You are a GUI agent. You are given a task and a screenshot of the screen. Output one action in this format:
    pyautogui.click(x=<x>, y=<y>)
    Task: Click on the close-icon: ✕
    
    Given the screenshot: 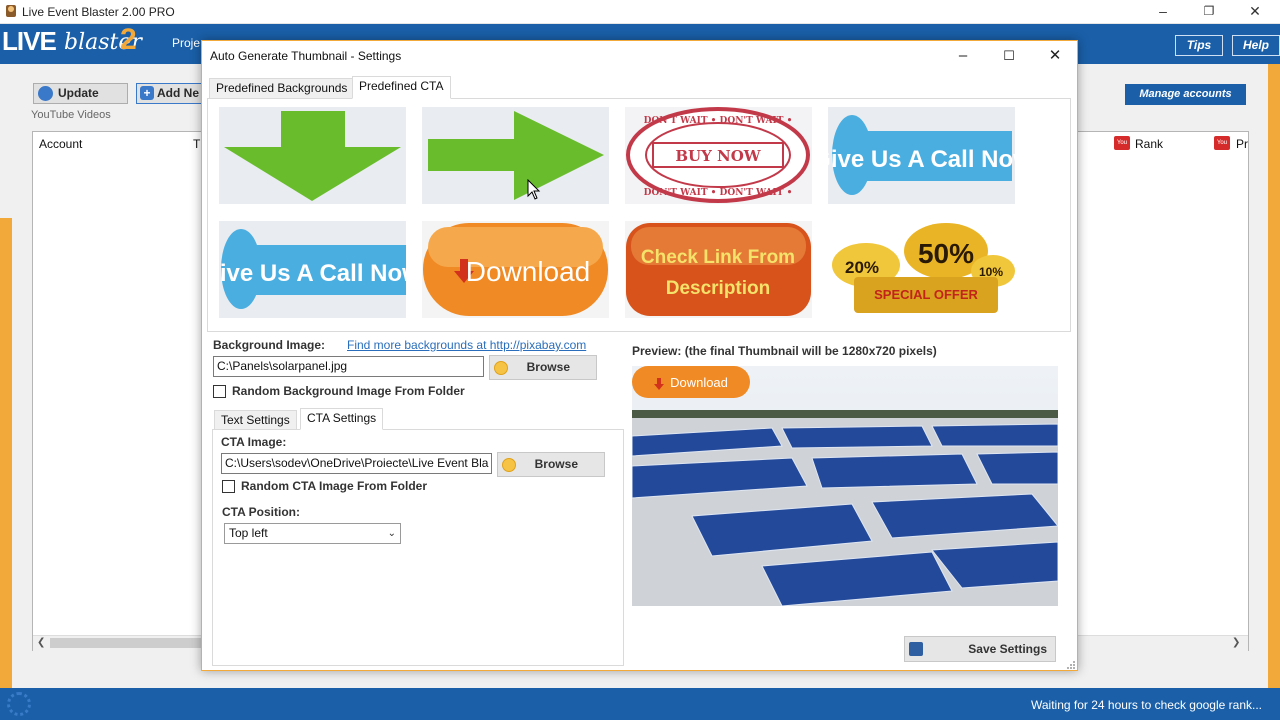 What is the action you would take?
    pyautogui.click(x=1255, y=12)
    